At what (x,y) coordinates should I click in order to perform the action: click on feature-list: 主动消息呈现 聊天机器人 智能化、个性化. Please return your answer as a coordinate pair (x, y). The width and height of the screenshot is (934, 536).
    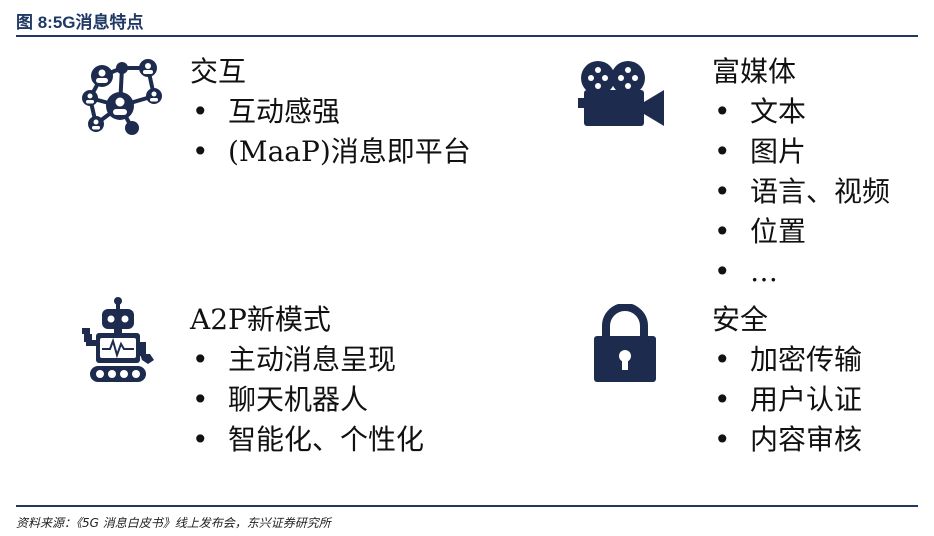
    Looking at the image, I should click on (307, 400).